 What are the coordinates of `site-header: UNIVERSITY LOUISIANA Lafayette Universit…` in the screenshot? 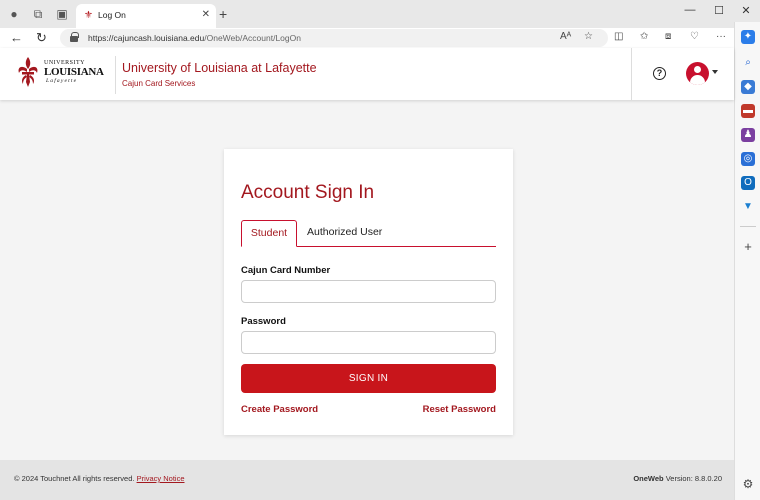 It's located at (367, 74).